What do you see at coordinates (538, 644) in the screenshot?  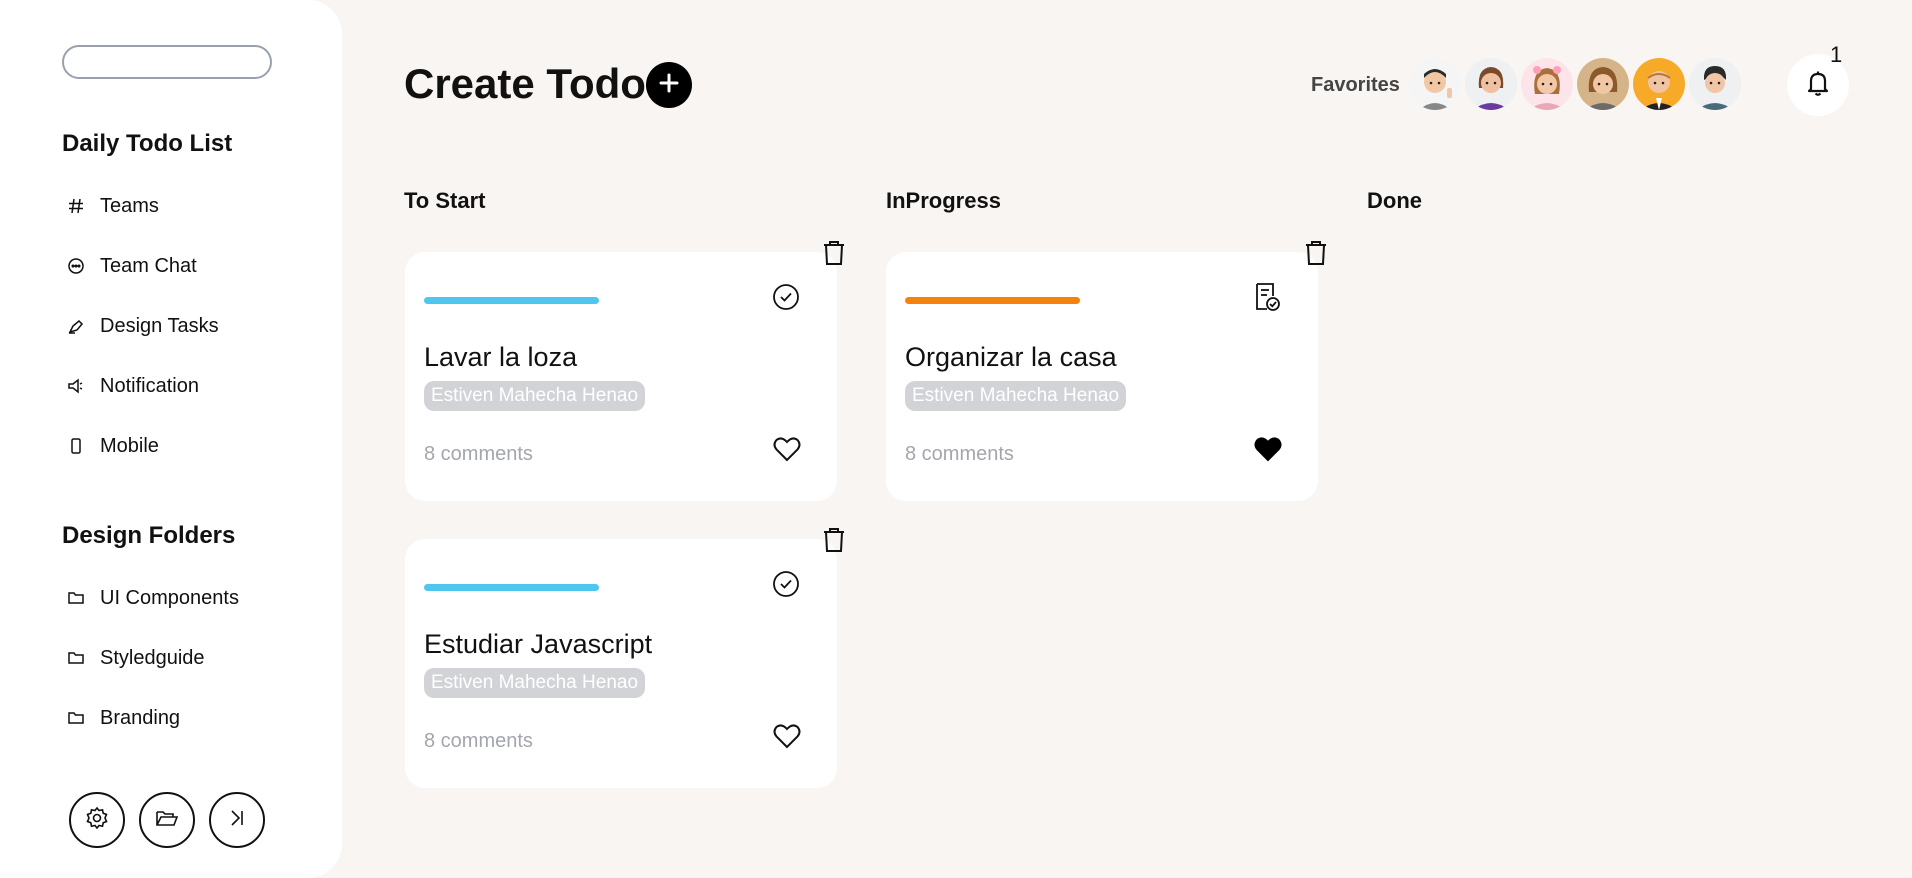 I see `todo-title: Estudiar Javascript` at bounding box center [538, 644].